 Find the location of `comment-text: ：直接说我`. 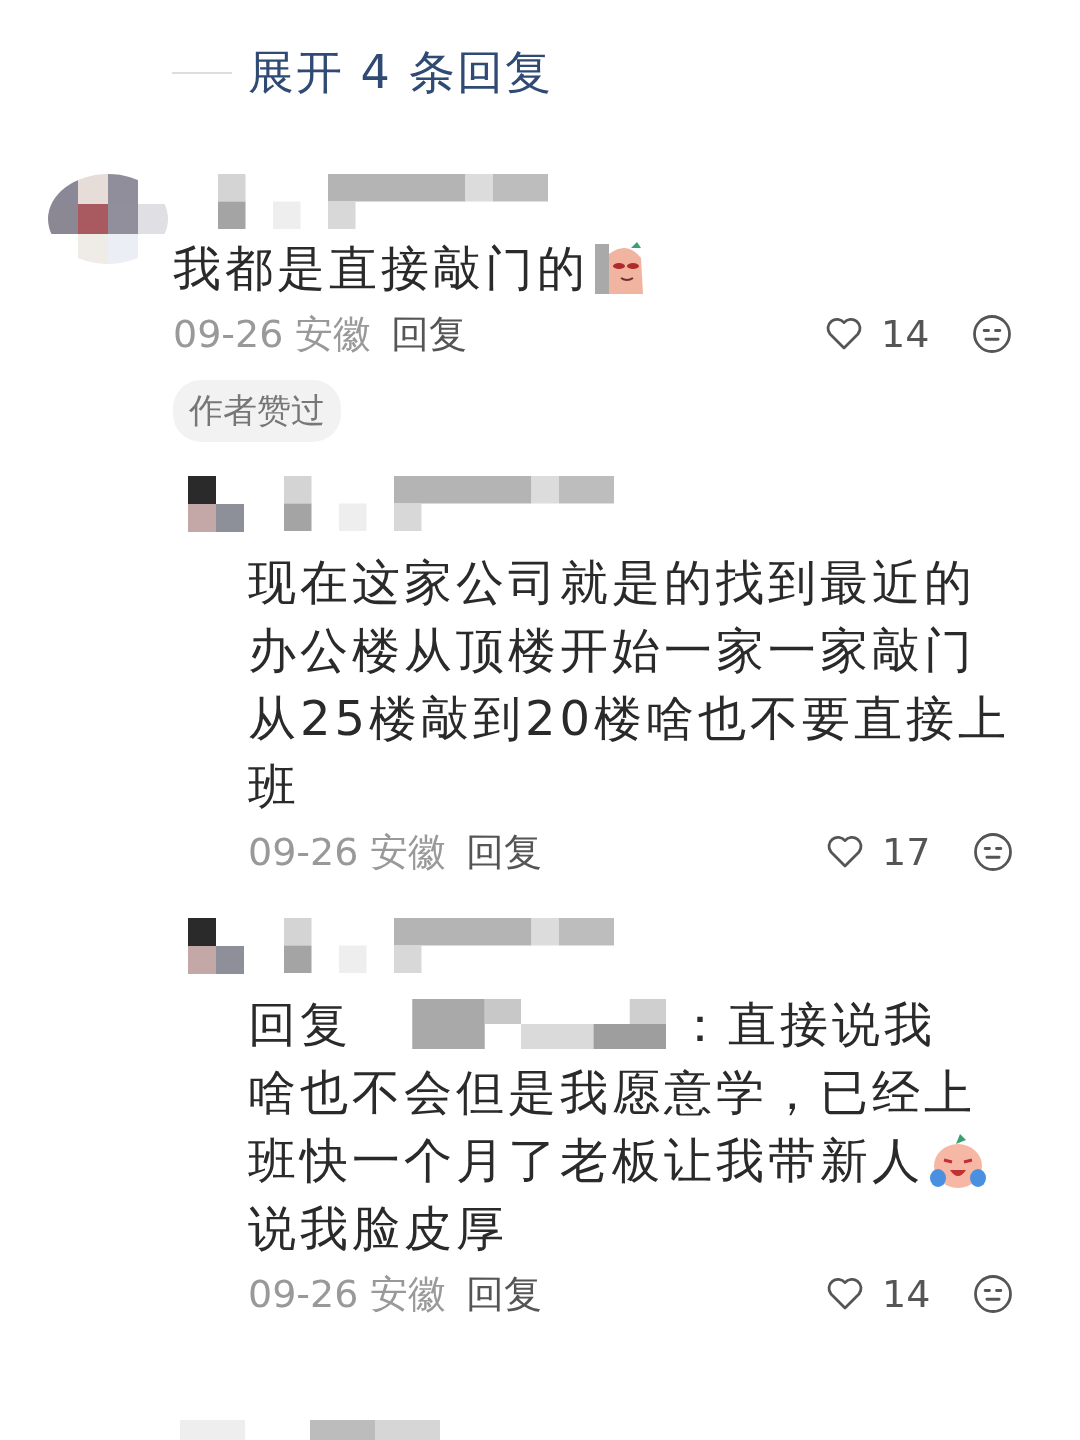

comment-text: ：直接说我 is located at coordinates (806, 1024).